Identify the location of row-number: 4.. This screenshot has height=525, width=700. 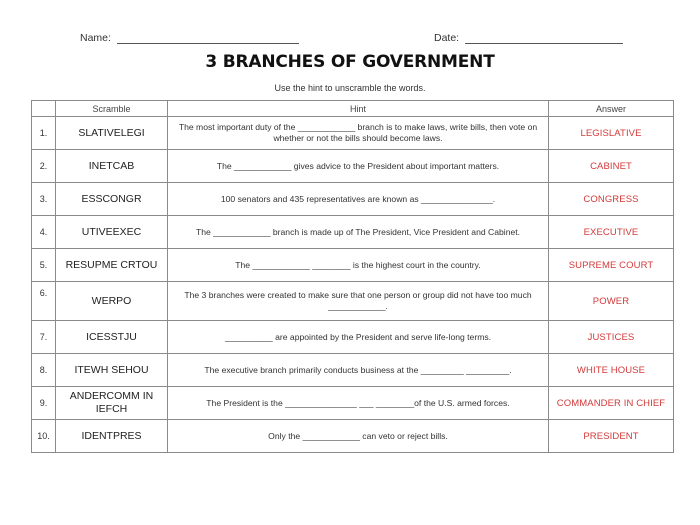
(43, 232).